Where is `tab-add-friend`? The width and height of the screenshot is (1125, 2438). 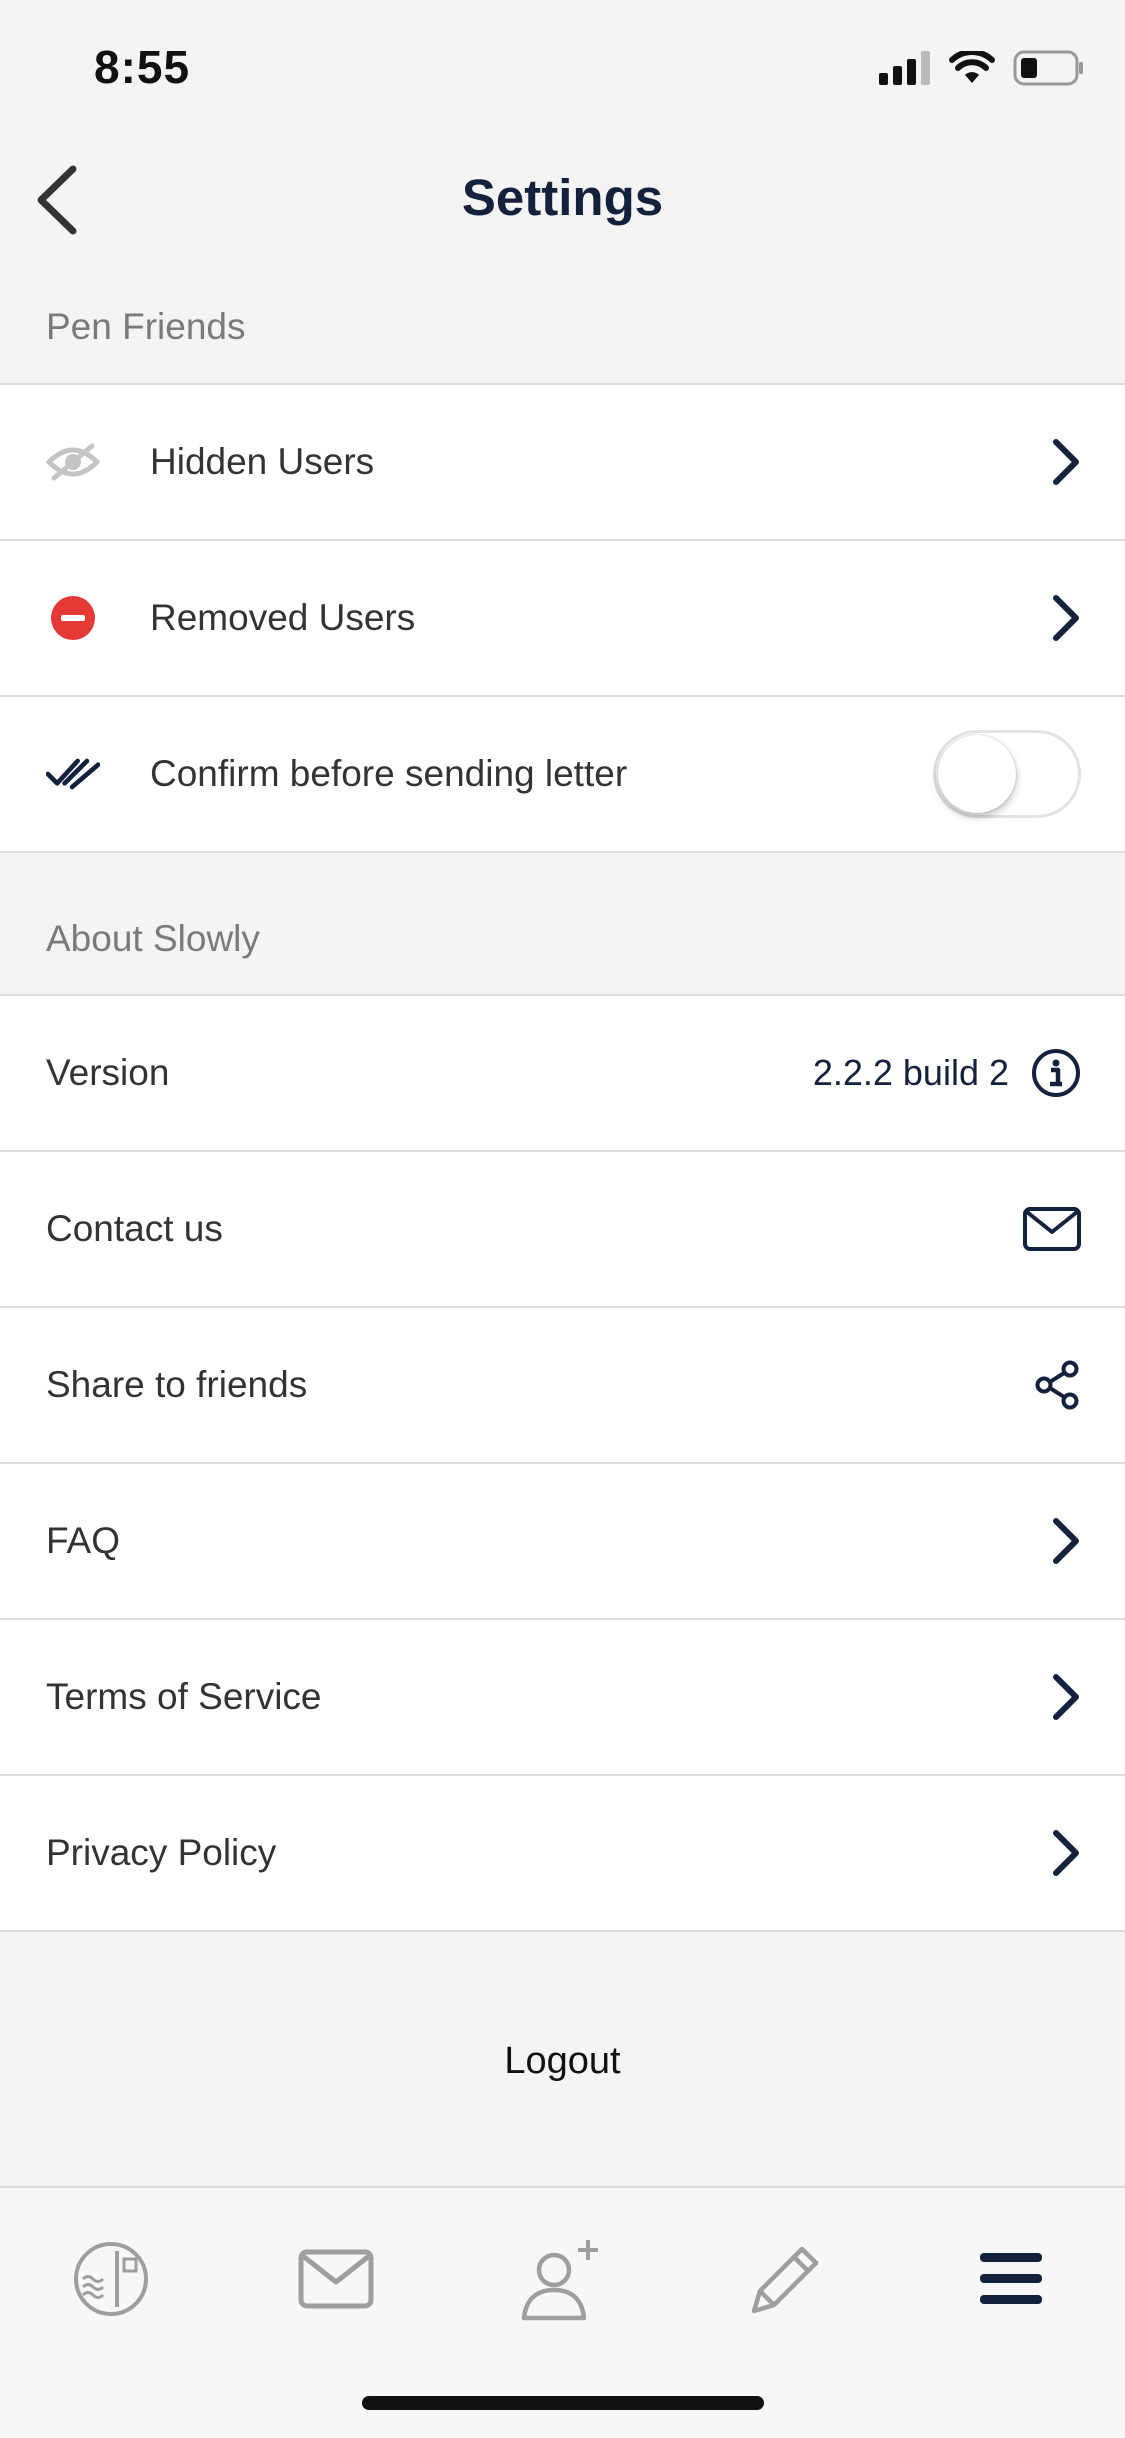 tab-add-friend is located at coordinates (561, 2279).